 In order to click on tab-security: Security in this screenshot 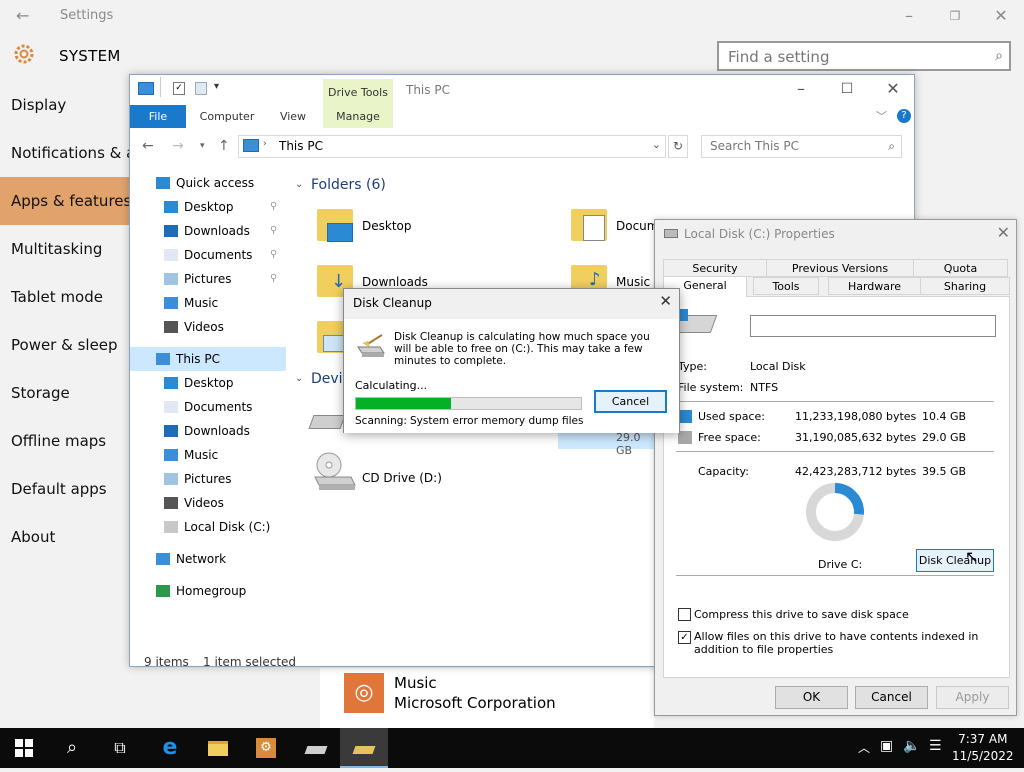, I will do `click(715, 268)`.